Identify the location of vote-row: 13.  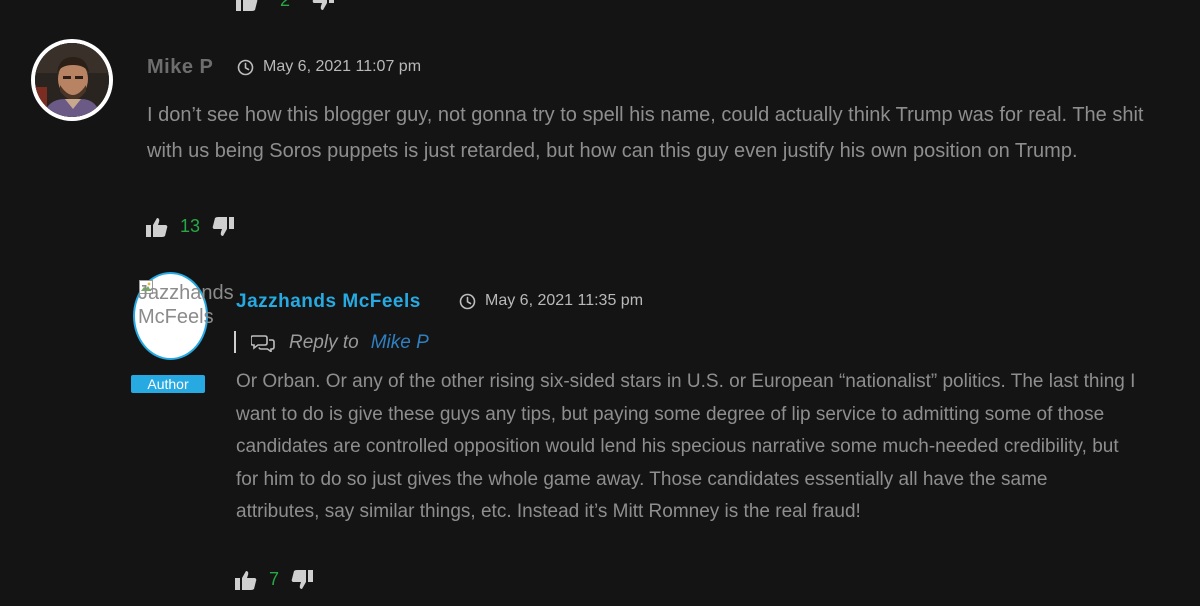
(190, 226).